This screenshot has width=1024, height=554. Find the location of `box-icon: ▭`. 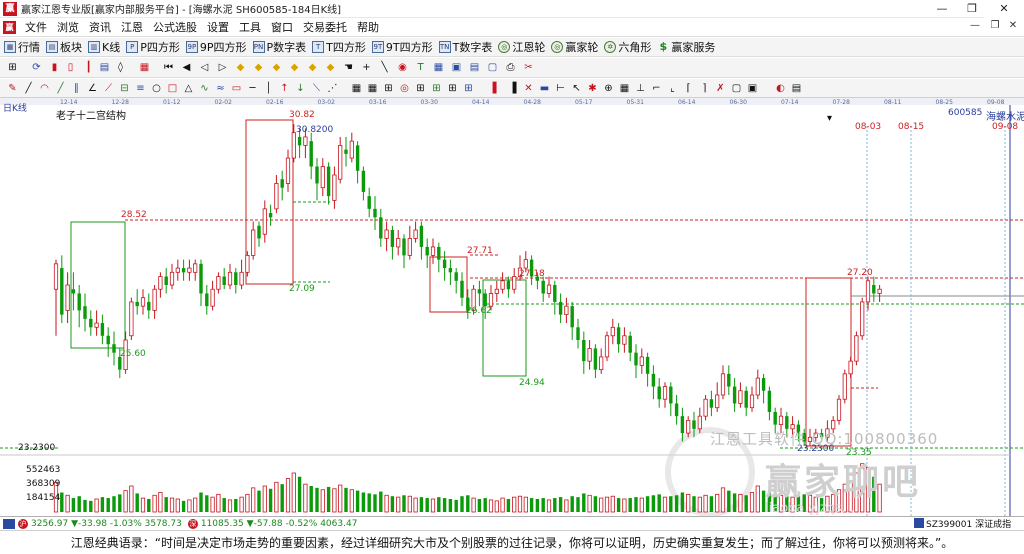

box-icon: ▭ is located at coordinates (236, 88).